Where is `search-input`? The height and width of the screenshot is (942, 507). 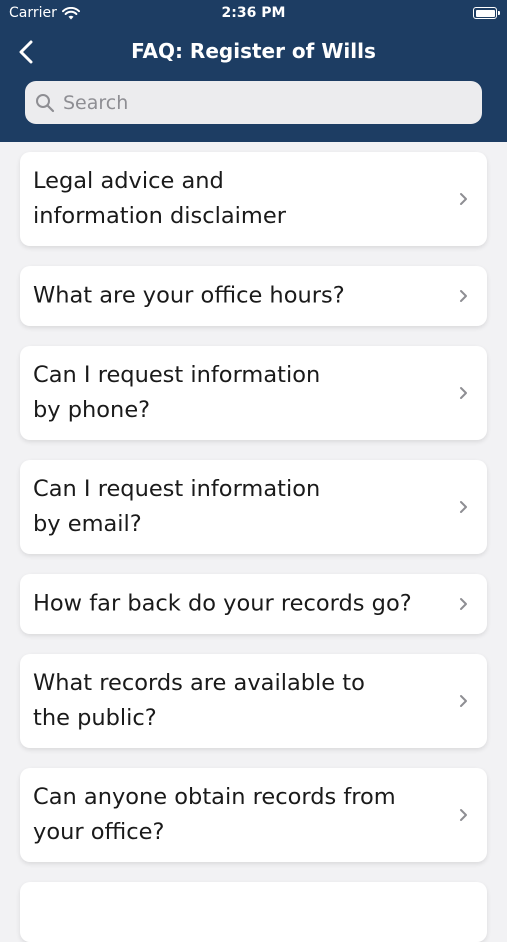
search-input is located at coordinates (263, 102).